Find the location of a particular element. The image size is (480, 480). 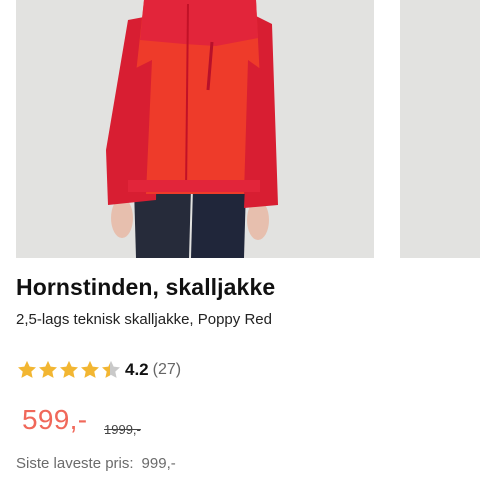

review-count: (27) is located at coordinates (167, 370).